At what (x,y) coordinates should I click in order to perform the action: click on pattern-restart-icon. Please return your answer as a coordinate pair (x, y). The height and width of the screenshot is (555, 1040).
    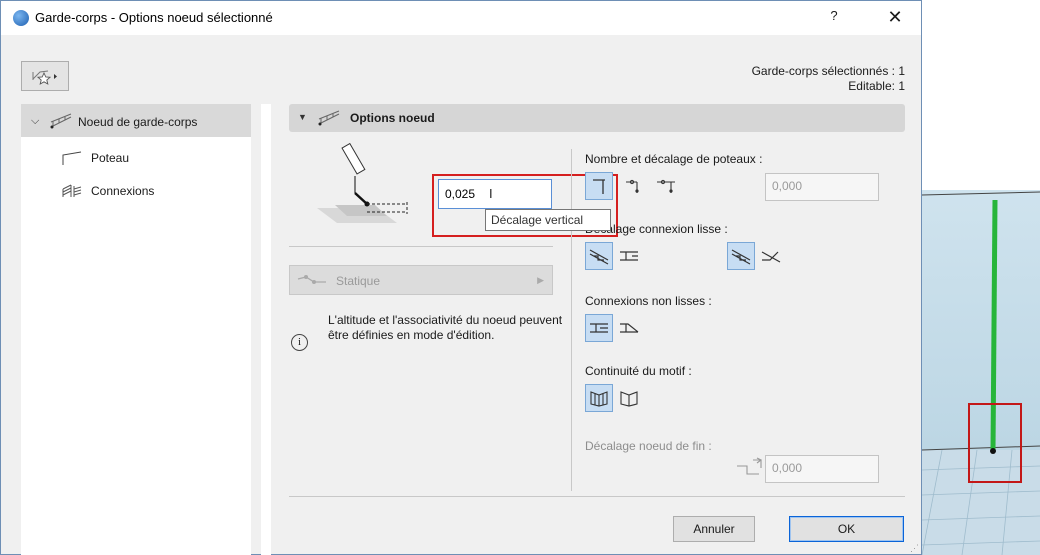
    Looking at the image, I should click on (629, 399).